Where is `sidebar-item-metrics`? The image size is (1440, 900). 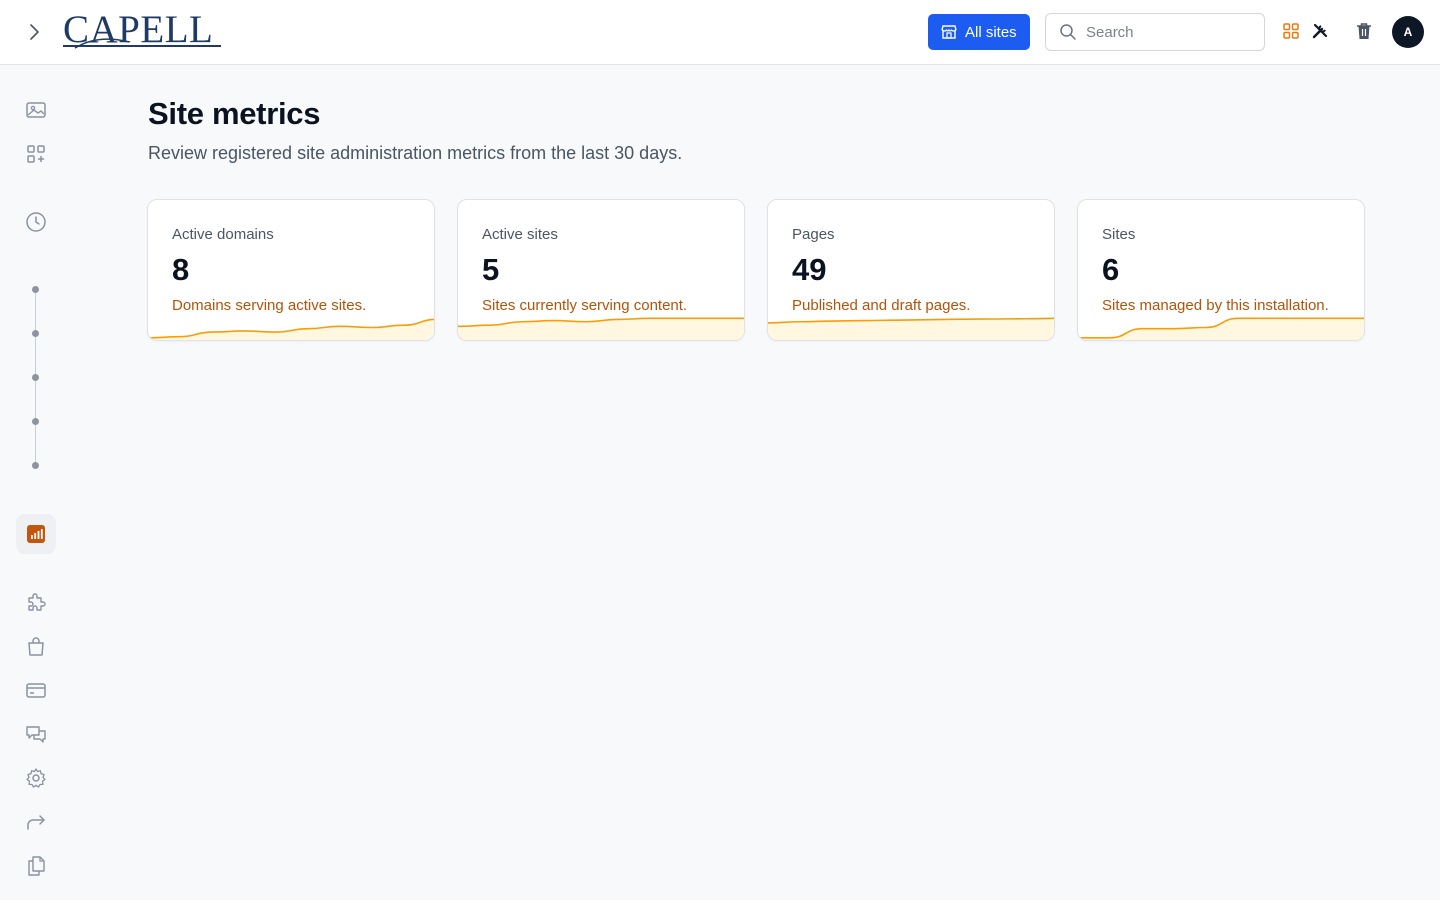 sidebar-item-metrics is located at coordinates (36, 534).